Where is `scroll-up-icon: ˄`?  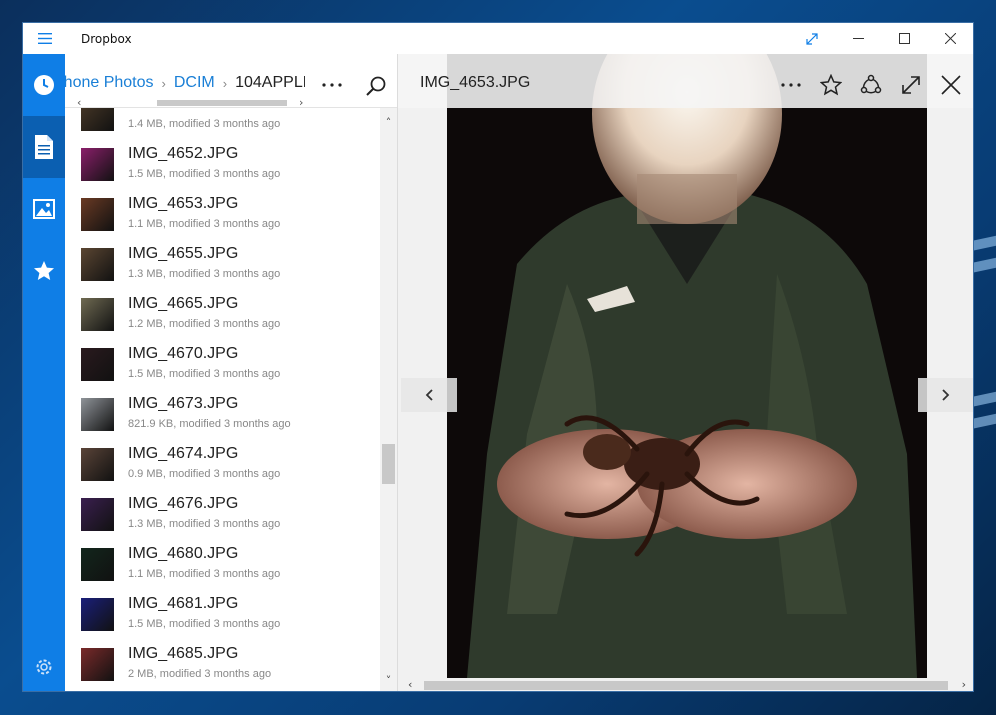
scroll-up-icon: ˄ is located at coordinates (388, 122).